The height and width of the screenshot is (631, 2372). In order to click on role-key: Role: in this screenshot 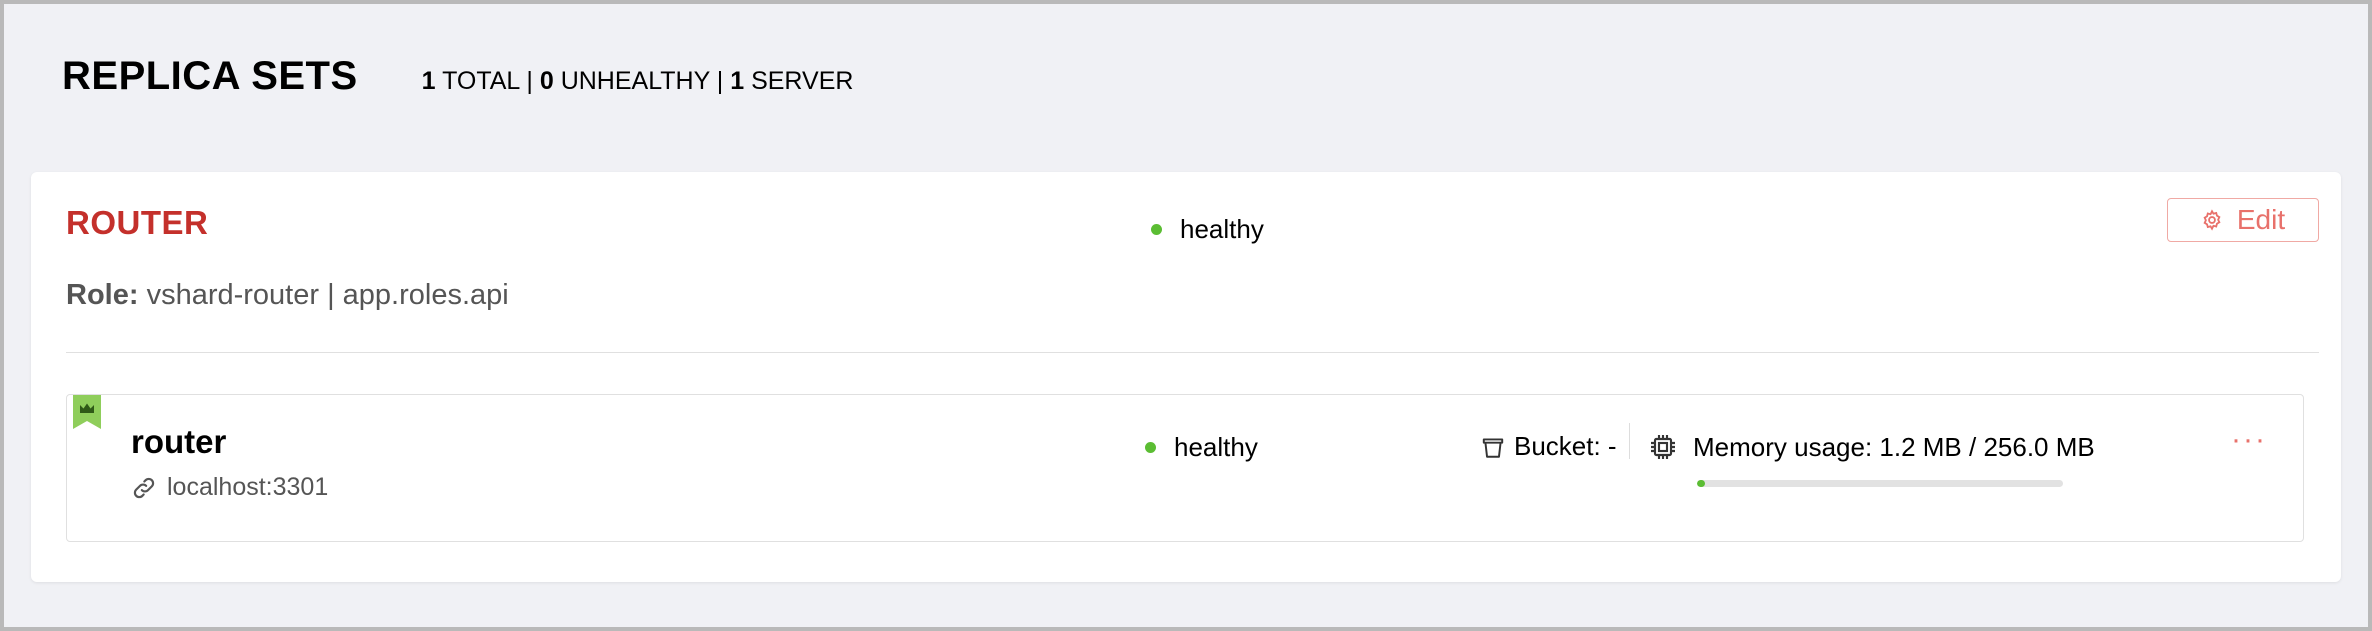, I will do `click(102, 295)`.